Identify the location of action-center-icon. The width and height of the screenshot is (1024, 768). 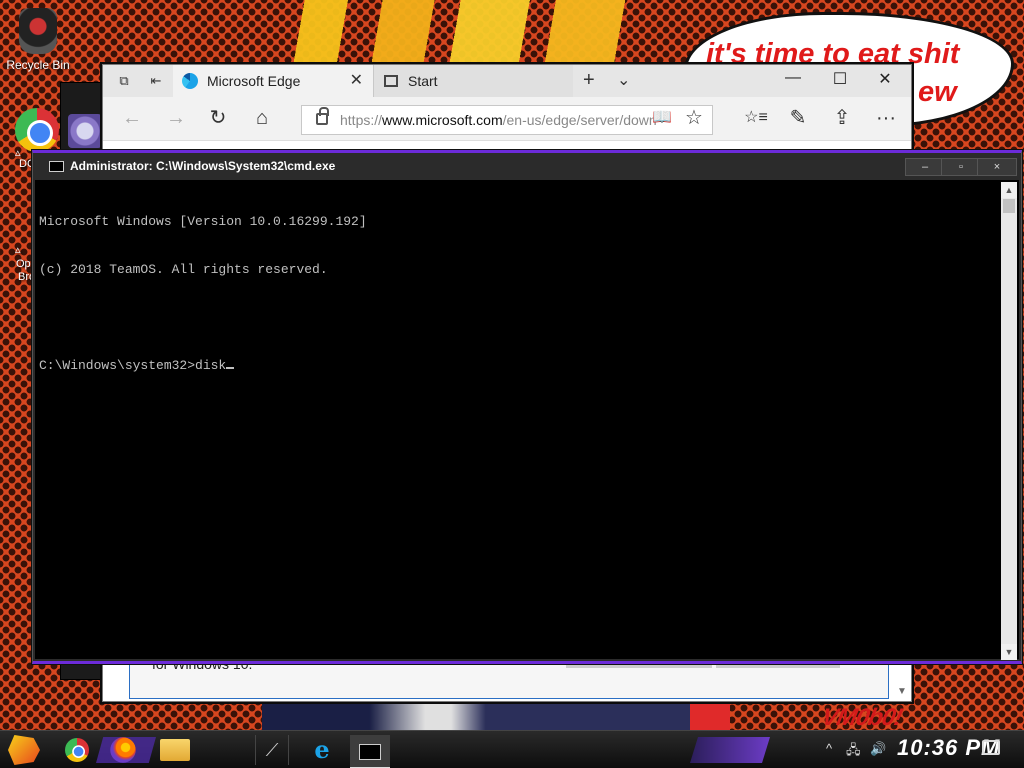
(991, 747).